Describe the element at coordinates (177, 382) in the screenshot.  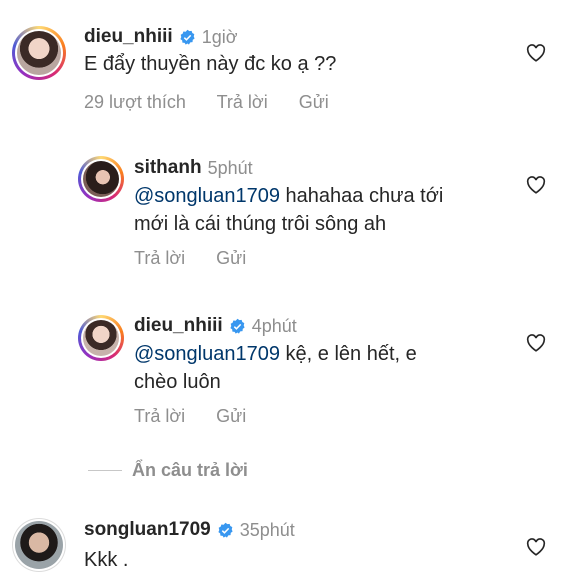
I see `comment-text: chèo luôn` at that location.